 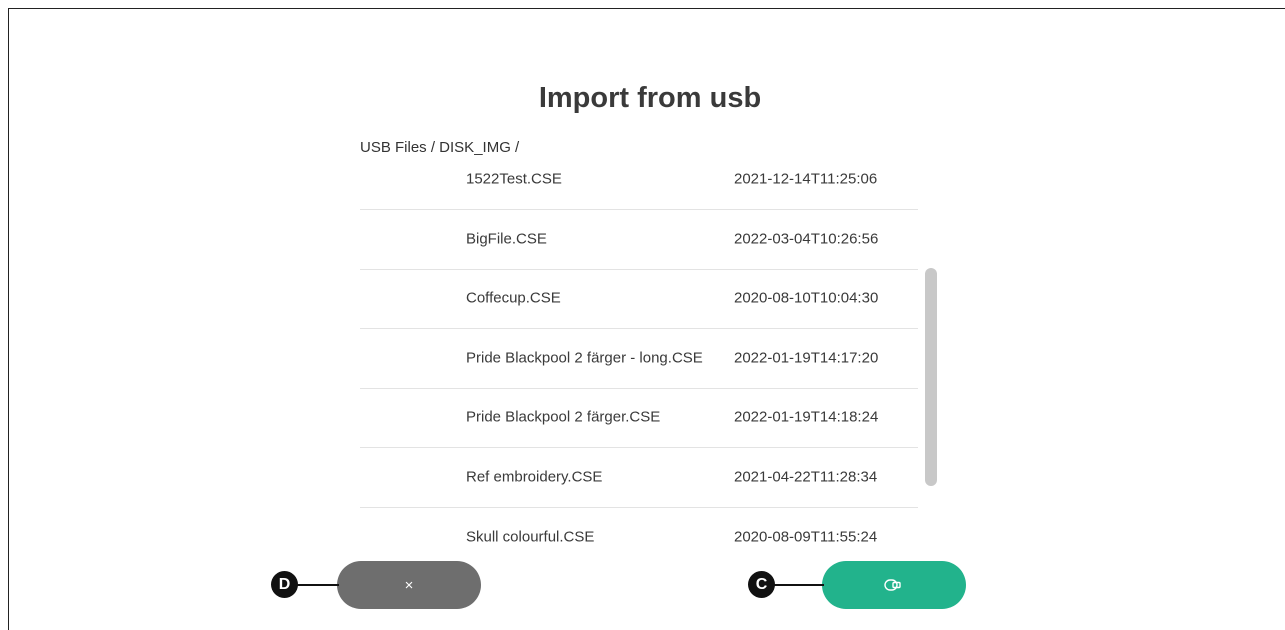 What do you see at coordinates (806, 239) in the screenshot?
I see `file-date: 2022-03-04T10:26:56` at bounding box center [806, 239].